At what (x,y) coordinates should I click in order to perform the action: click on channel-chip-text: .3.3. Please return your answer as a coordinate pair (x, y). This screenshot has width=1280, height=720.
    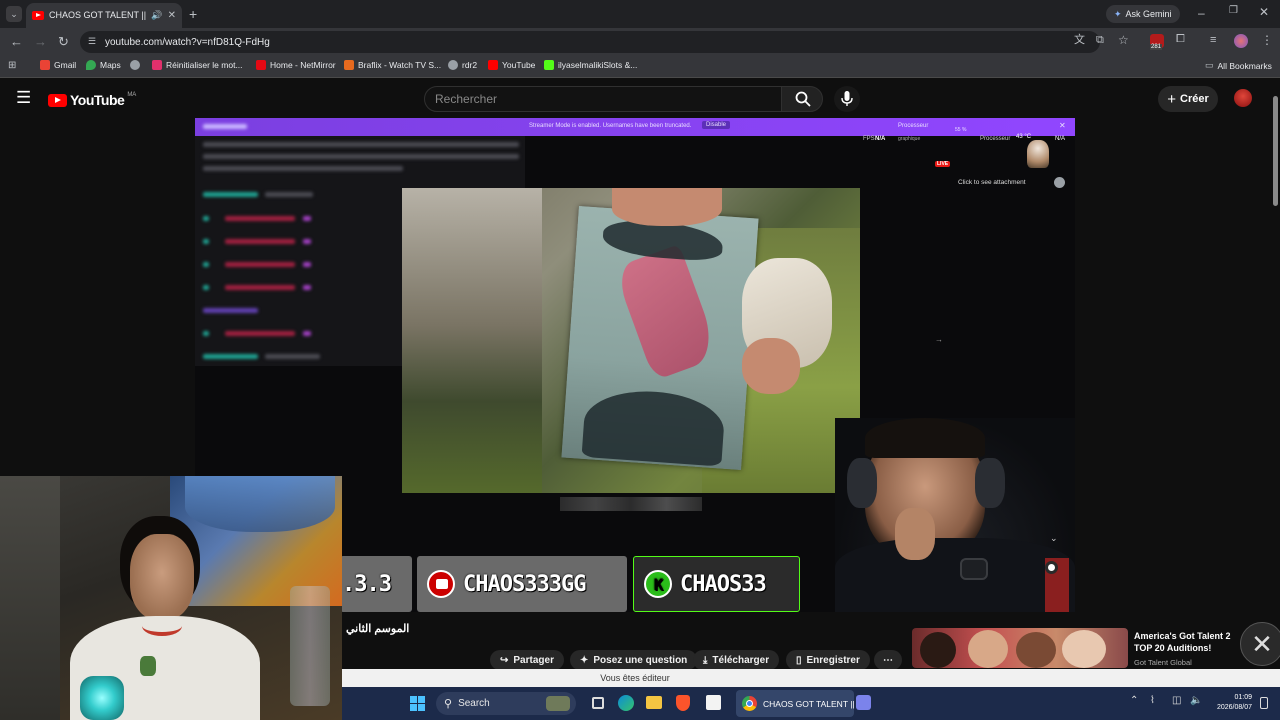
    Looking at the image, I should click on (367, 584).